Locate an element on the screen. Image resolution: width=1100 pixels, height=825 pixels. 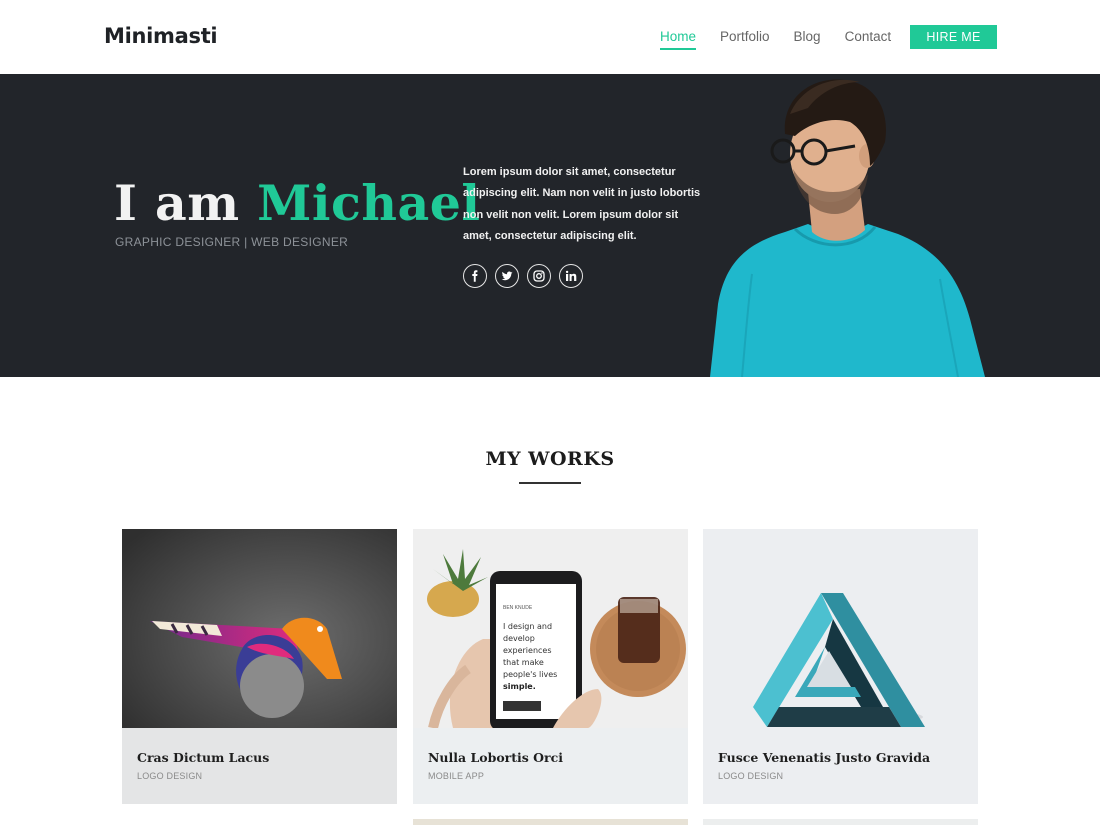
bird-logo-thumbnail is located at coordinates (259, 628).